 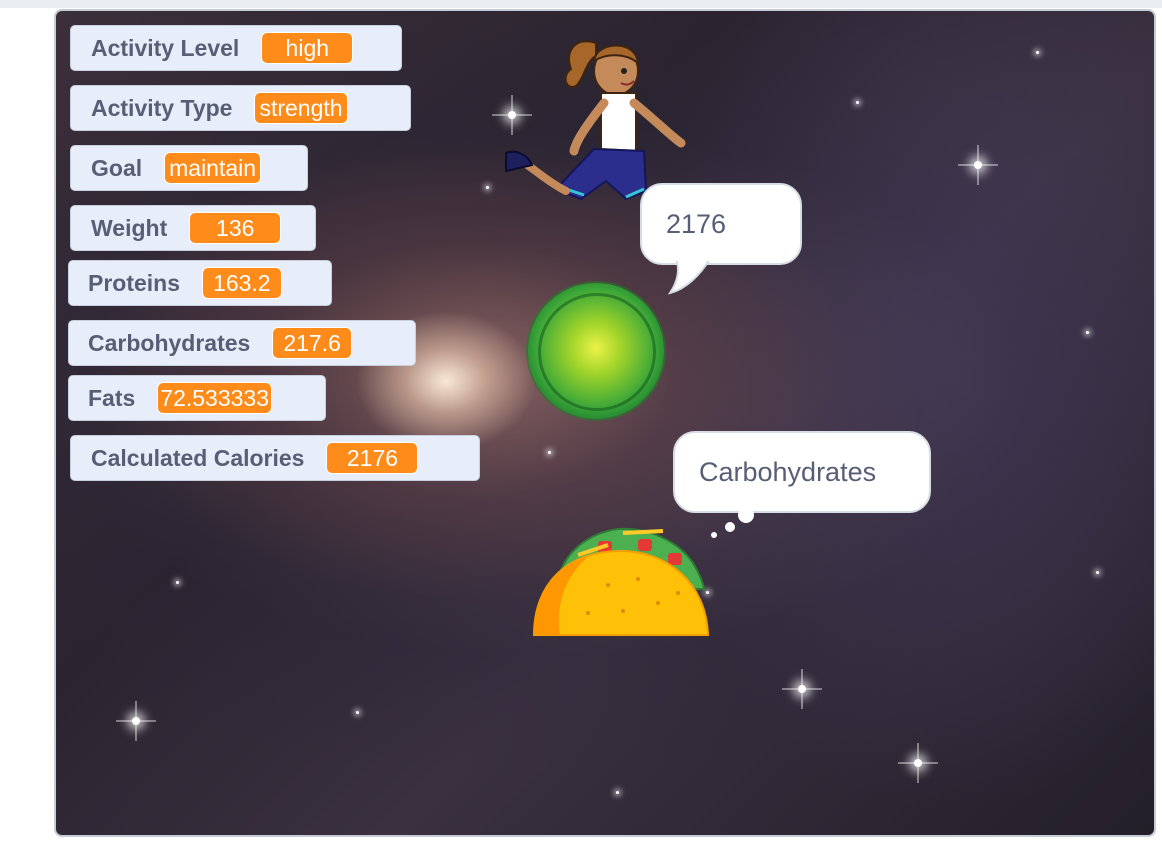 What do you see at coordinates (621, 582) in the screenshot?
I see `taco-sprite` at bounding box center [621, 582].